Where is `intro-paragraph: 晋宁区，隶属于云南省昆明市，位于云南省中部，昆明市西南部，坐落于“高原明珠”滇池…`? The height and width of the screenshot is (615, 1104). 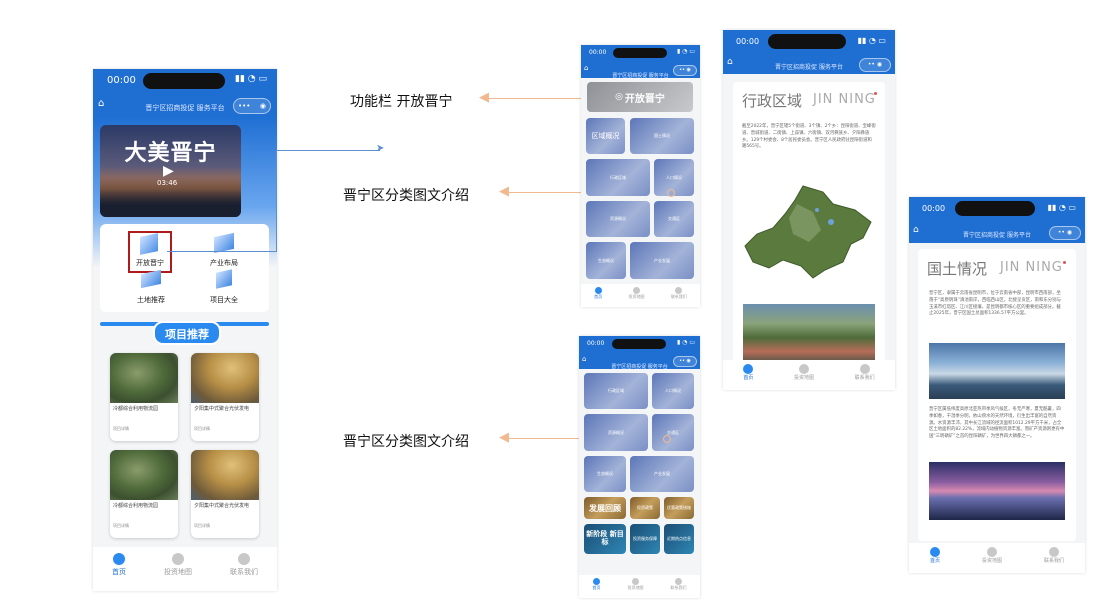
intro-paragraph: 晋宁区，隶属于云南省昆明市，位于云南省中部，昆明市西南部，坐落于“高原明珠”滇池… is located at coordinates (995, 304).